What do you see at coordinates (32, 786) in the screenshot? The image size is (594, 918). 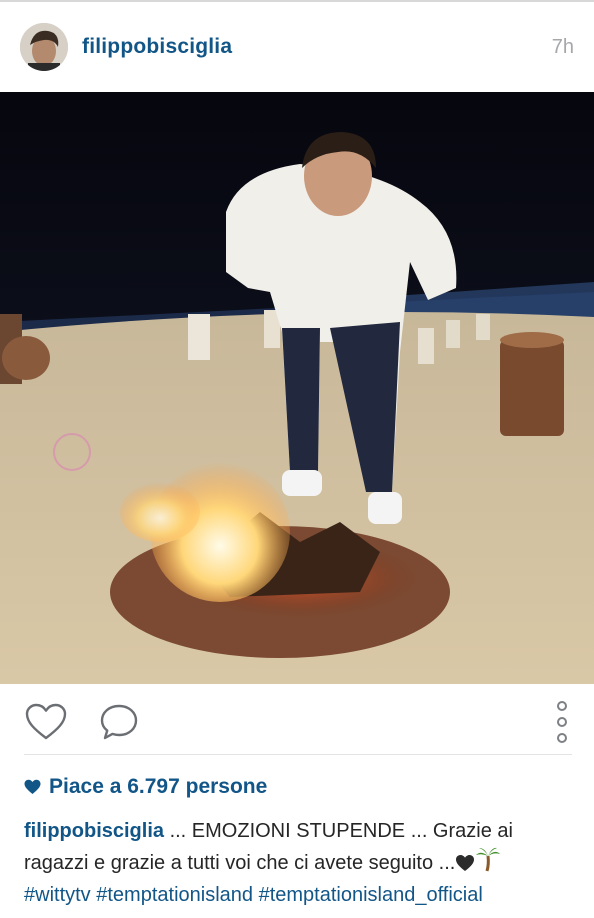 I see `filled-heart-icon` at bounding box center [32, 786].